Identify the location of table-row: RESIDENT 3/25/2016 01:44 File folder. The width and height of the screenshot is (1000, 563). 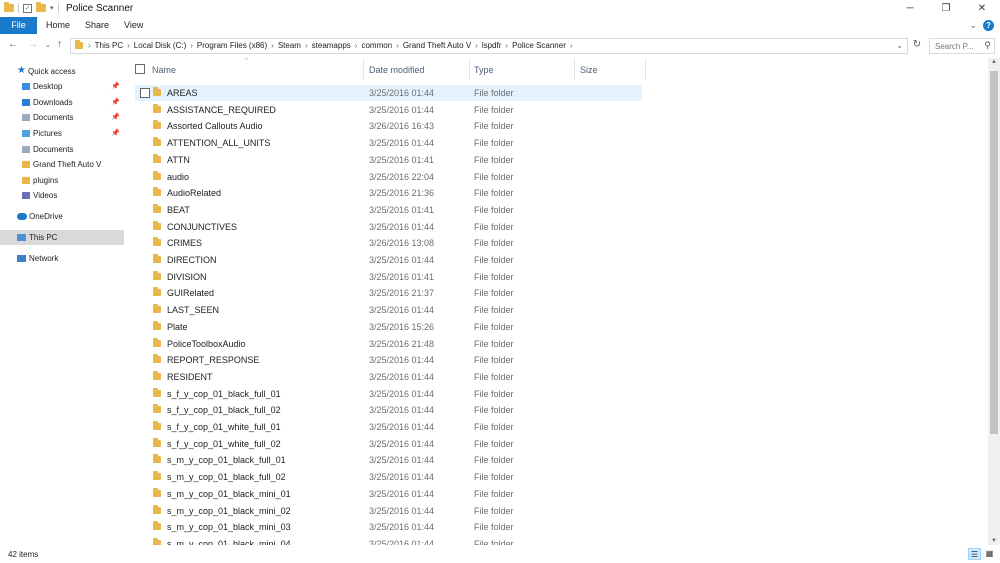
(388, 377).